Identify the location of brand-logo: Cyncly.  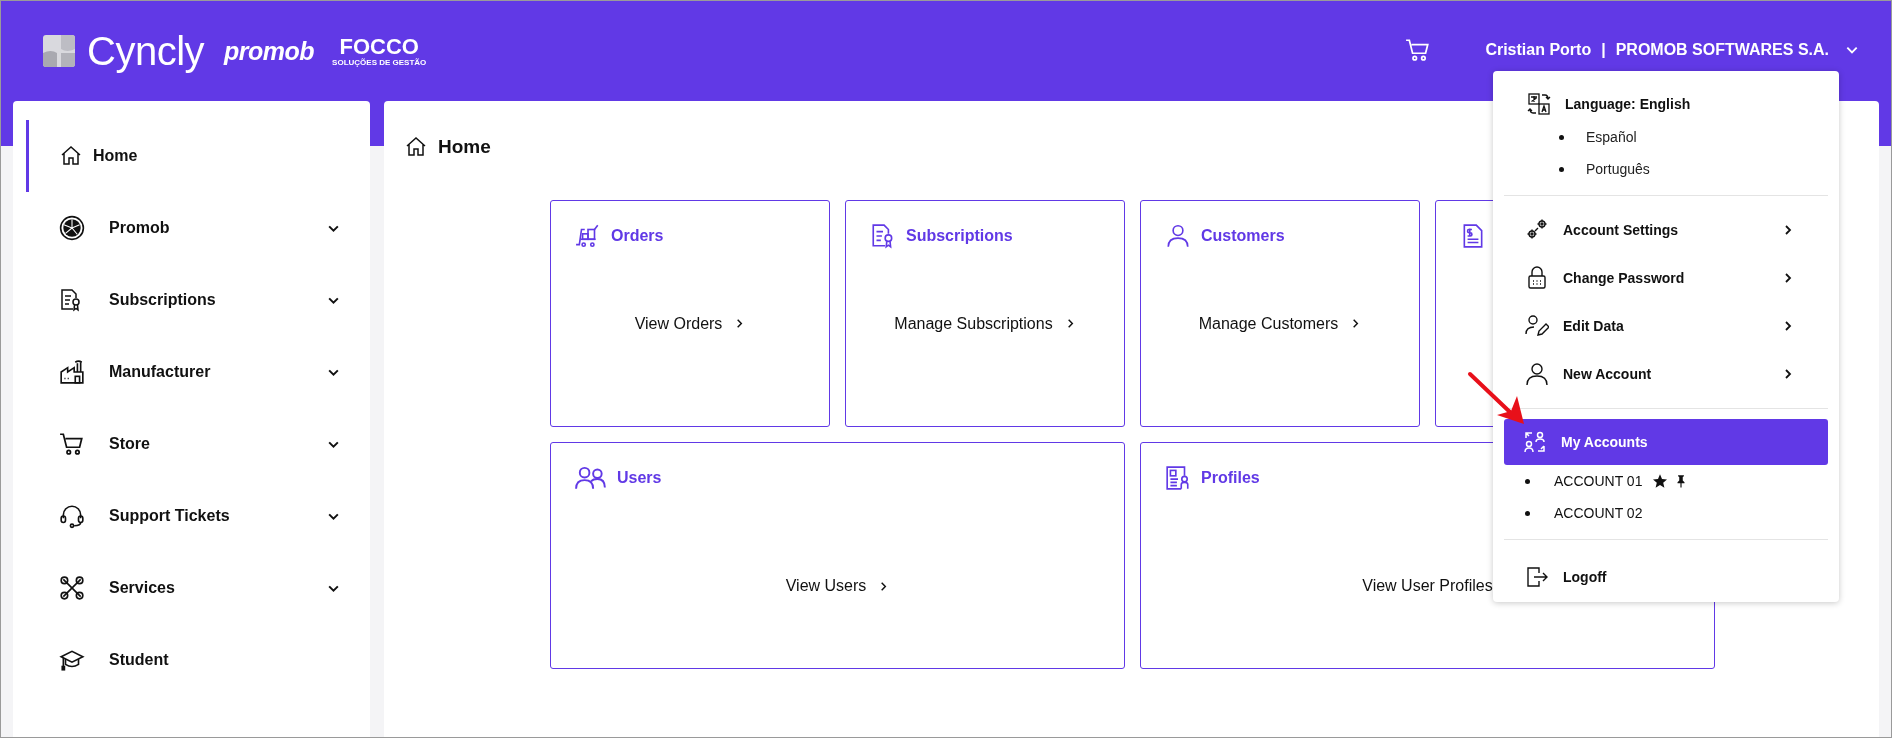
(146, 51).